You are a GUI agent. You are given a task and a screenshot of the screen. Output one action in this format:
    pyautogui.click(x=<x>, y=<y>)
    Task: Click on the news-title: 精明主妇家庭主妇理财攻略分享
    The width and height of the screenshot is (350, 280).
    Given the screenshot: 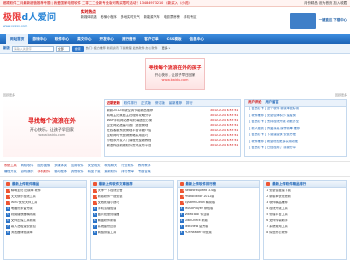 What is the action you would take?
    pyautogui.click(x=129, y=116)
    